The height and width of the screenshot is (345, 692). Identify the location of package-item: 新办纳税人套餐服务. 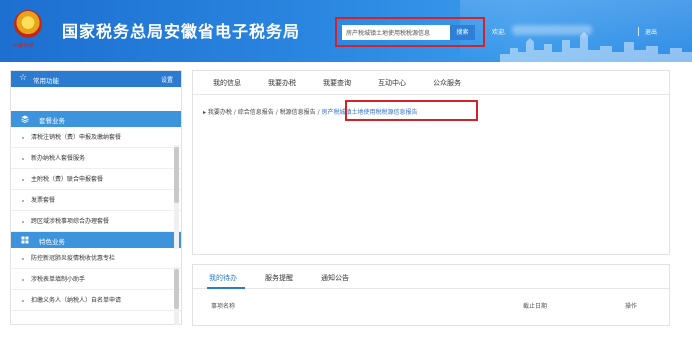
(96, 158).